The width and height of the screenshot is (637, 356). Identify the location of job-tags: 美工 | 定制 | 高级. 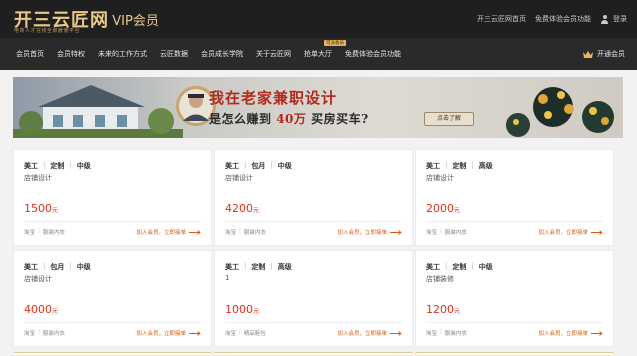
(459, 166).